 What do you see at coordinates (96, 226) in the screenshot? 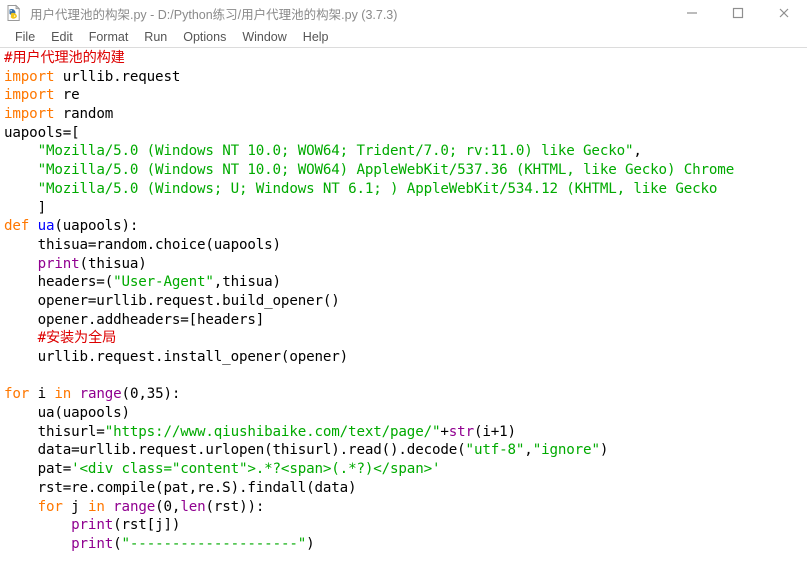
I see `code-token-plain: (uapools):` at bounding box center [96, 226].